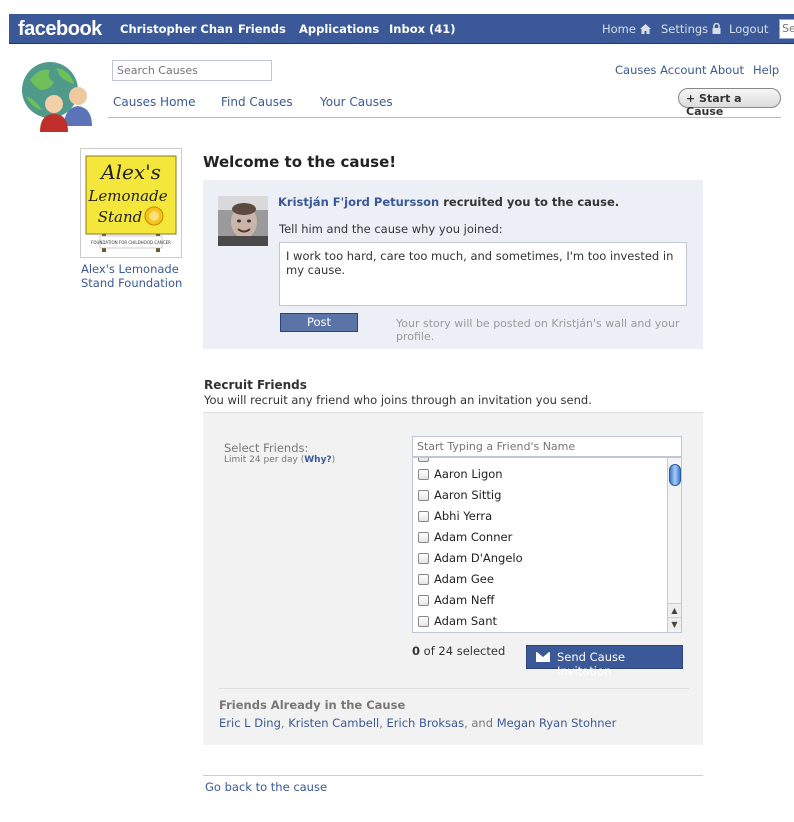 This screenshot has width=794, height=822. What do you see at coordinates (264, 460) in the screenshot?
I see `limit-text: Limit 24 per day (` at bounding box center [264, 460].